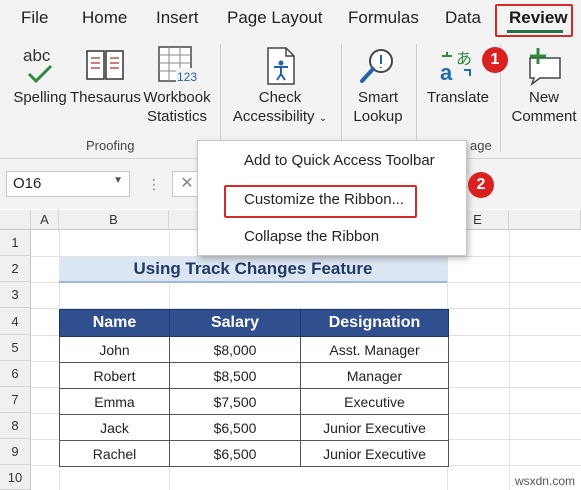 The height and width of the screenshot is (490, 581). I want to click on new-comment-button: New Comment, so click(543, 85).